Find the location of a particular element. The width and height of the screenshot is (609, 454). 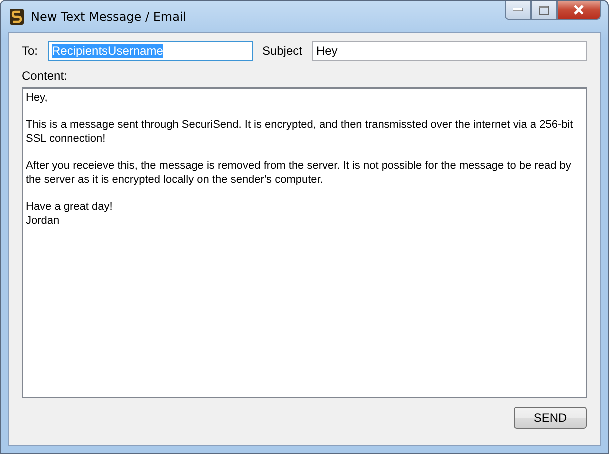

to-label: To: is located at coordinates (30, 51).